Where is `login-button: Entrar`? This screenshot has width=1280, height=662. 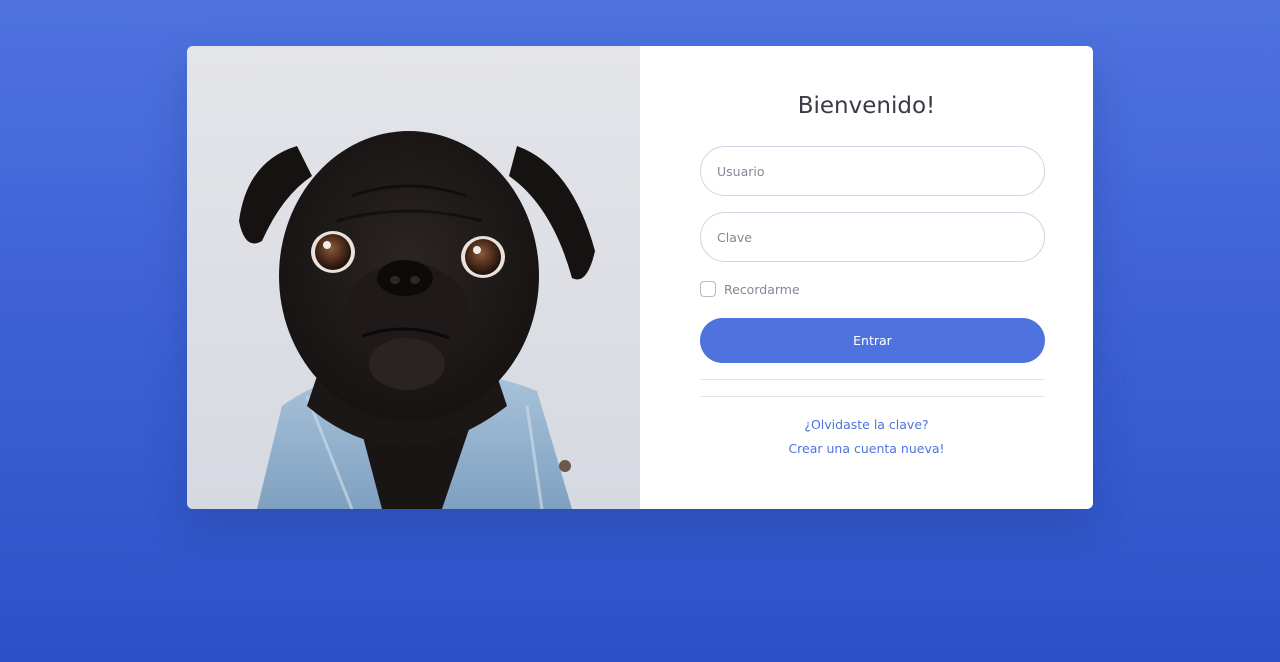 login-button: Entrar is located at coordinates (872, 340).